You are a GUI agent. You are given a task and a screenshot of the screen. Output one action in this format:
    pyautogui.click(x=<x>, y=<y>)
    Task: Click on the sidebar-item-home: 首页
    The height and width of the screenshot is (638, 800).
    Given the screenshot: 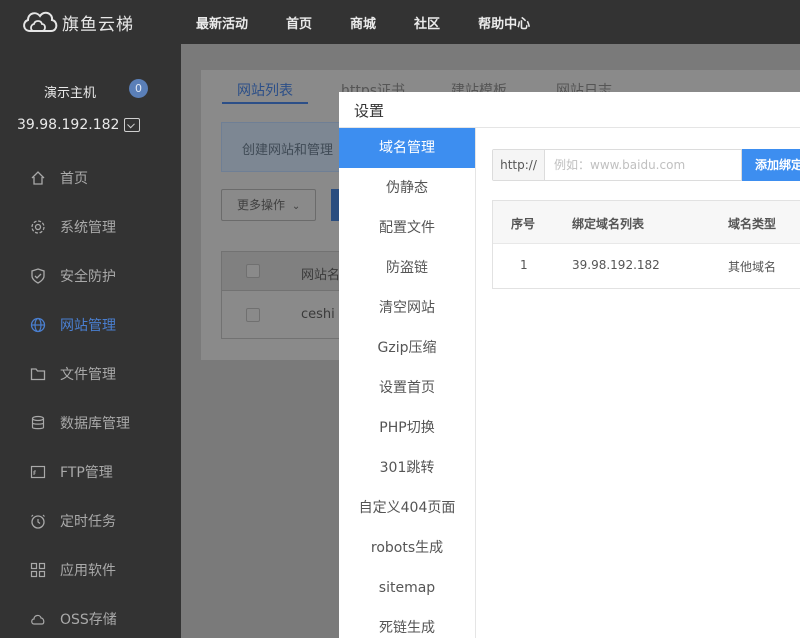 What is the action you would take?
    pyautogui.click(x=59, y=178)
    